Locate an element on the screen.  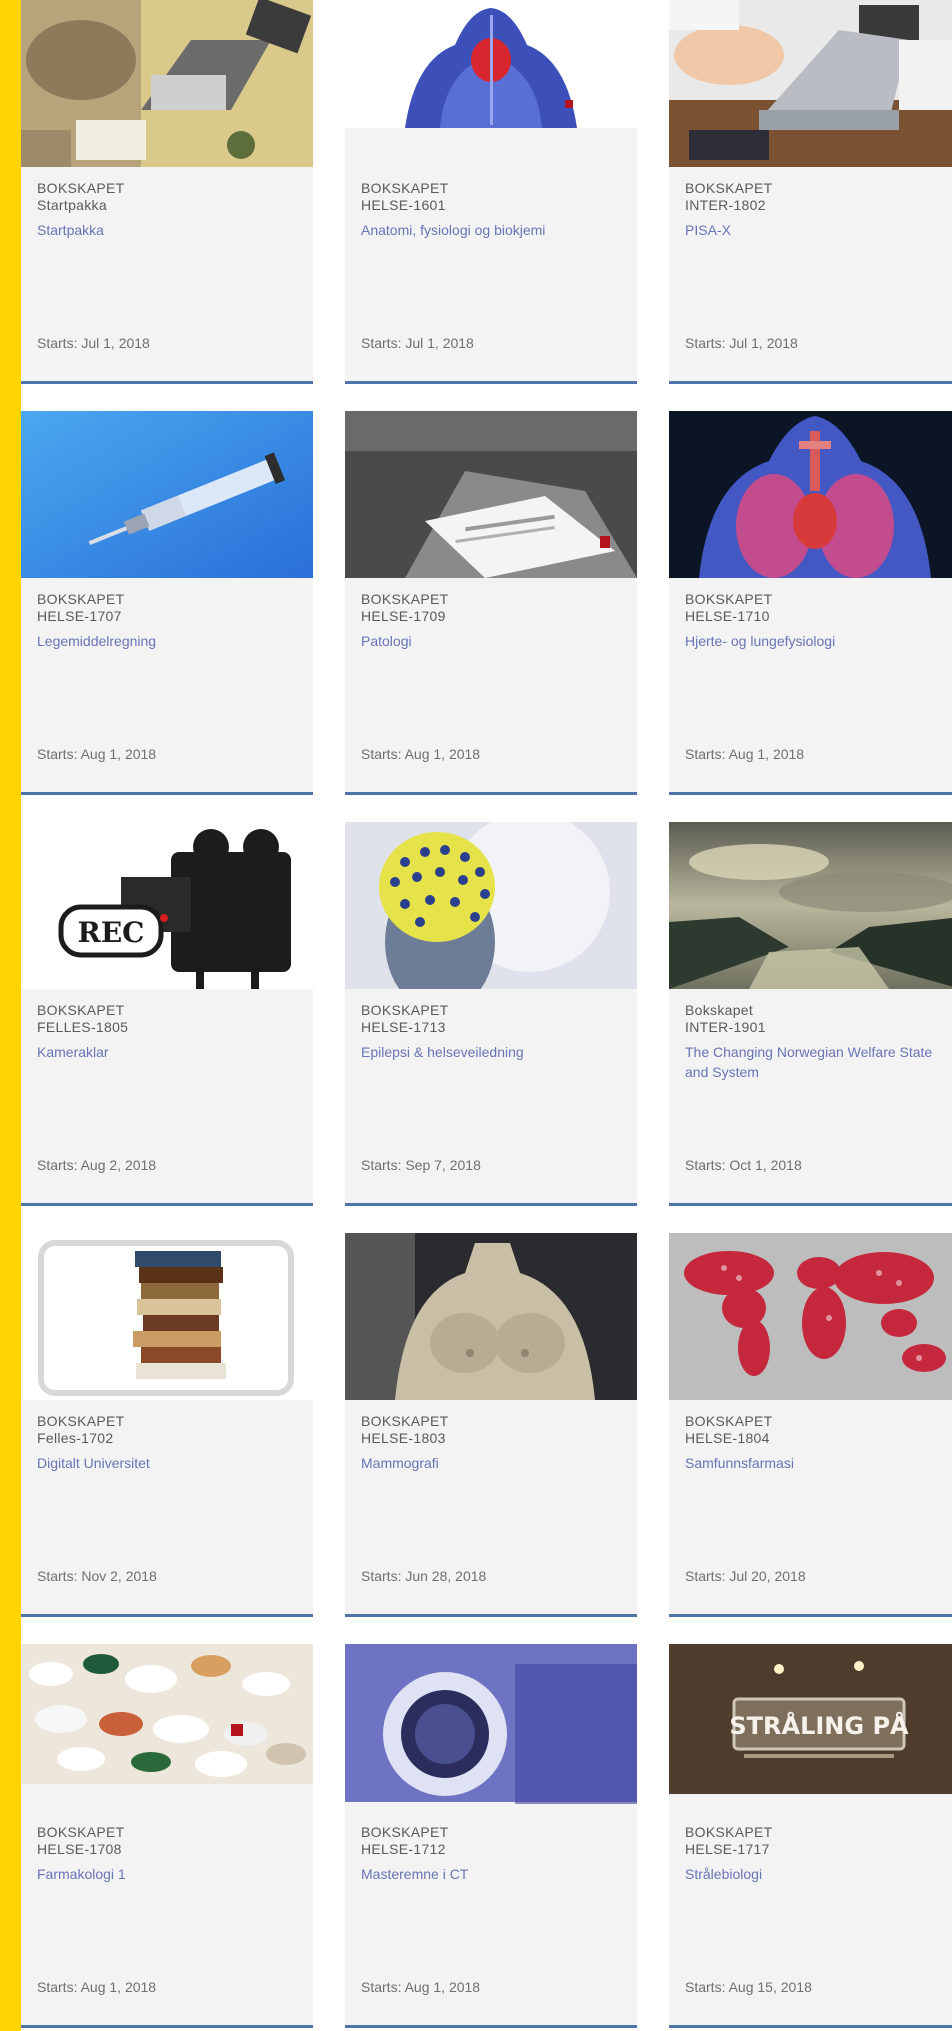
course-code: FELLES-1805 is located at coordinates (83, 1027).